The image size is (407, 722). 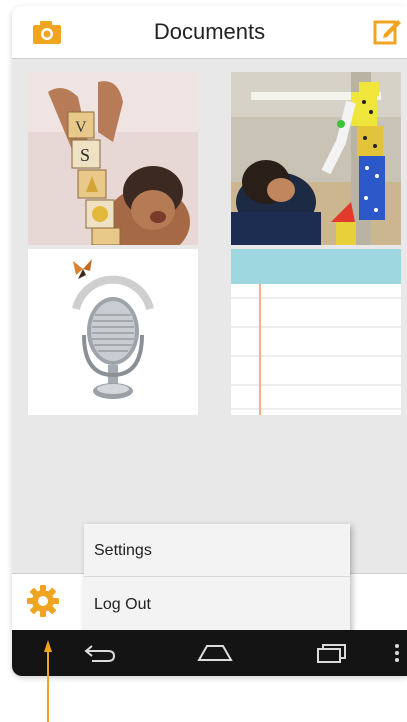 I want to click on menu-item-logout: Log Out, so click(x=217, y=604).